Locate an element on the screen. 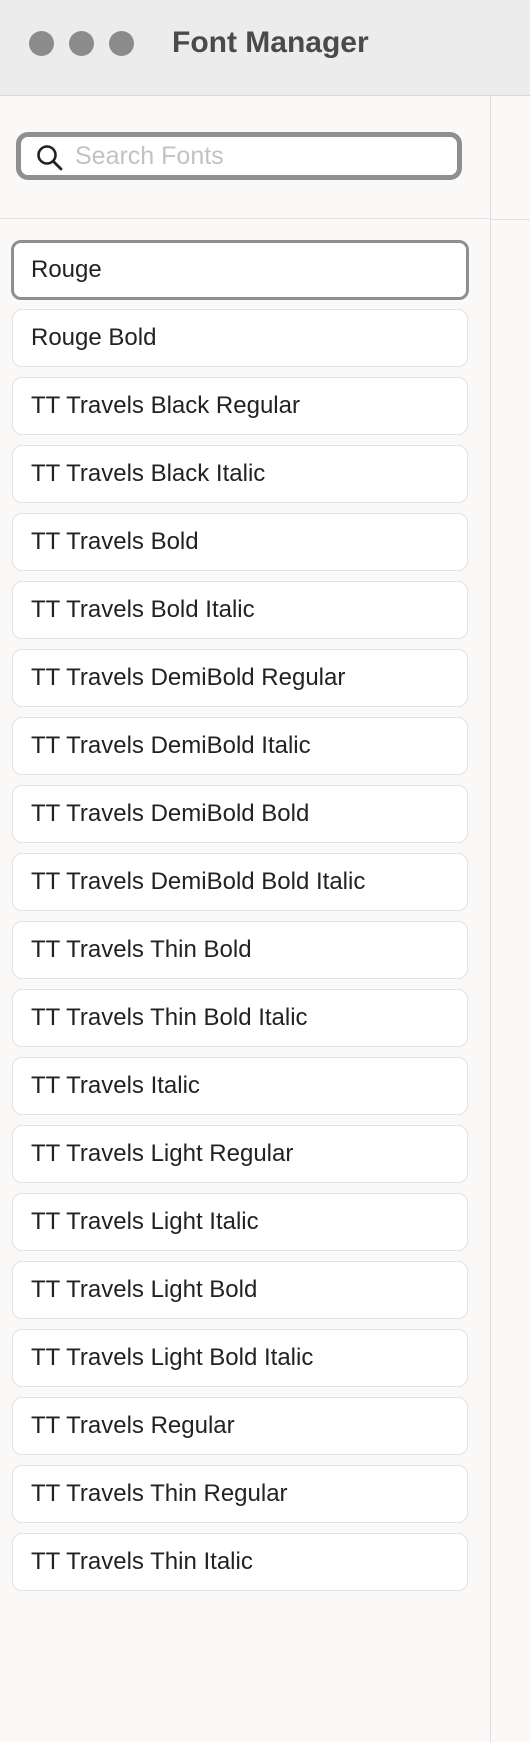  font-name-label: TT Travels Thin Regular is located at coordinates (159, 1493).